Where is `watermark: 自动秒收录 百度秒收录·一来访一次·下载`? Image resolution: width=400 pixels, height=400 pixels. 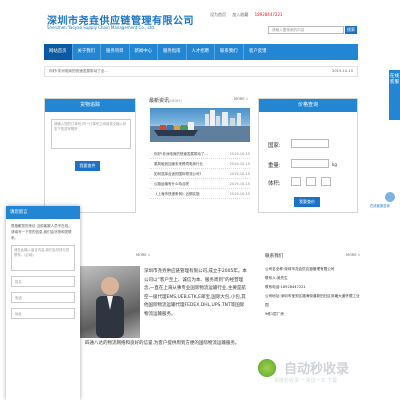 watermark: 自动秒收录 百度秒收录·一来访一次·下载 is located at coordinates (321, 371).